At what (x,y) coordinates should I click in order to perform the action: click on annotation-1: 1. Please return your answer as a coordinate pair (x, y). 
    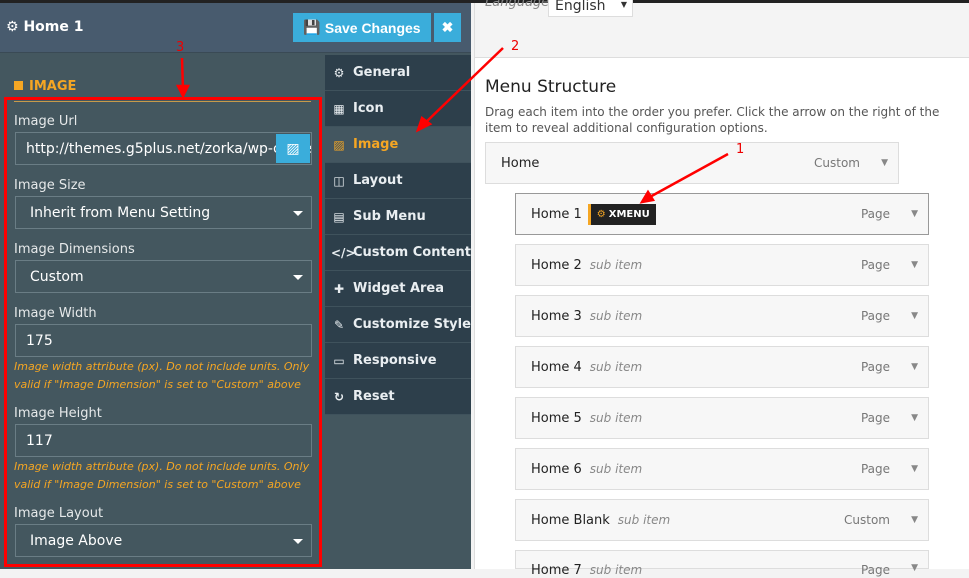
    Looking at the image, I should click on (740, 149).